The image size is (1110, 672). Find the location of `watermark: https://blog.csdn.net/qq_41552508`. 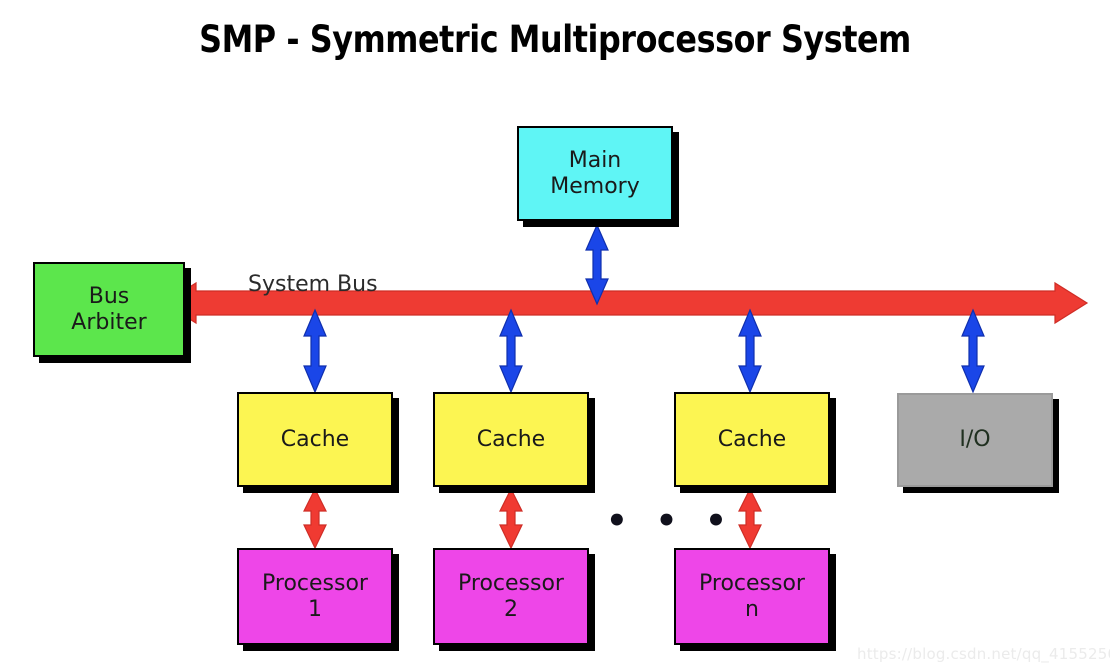

watermark: https://blog.csdn.net/qq_41552508 is located at coordinates (983, 654).